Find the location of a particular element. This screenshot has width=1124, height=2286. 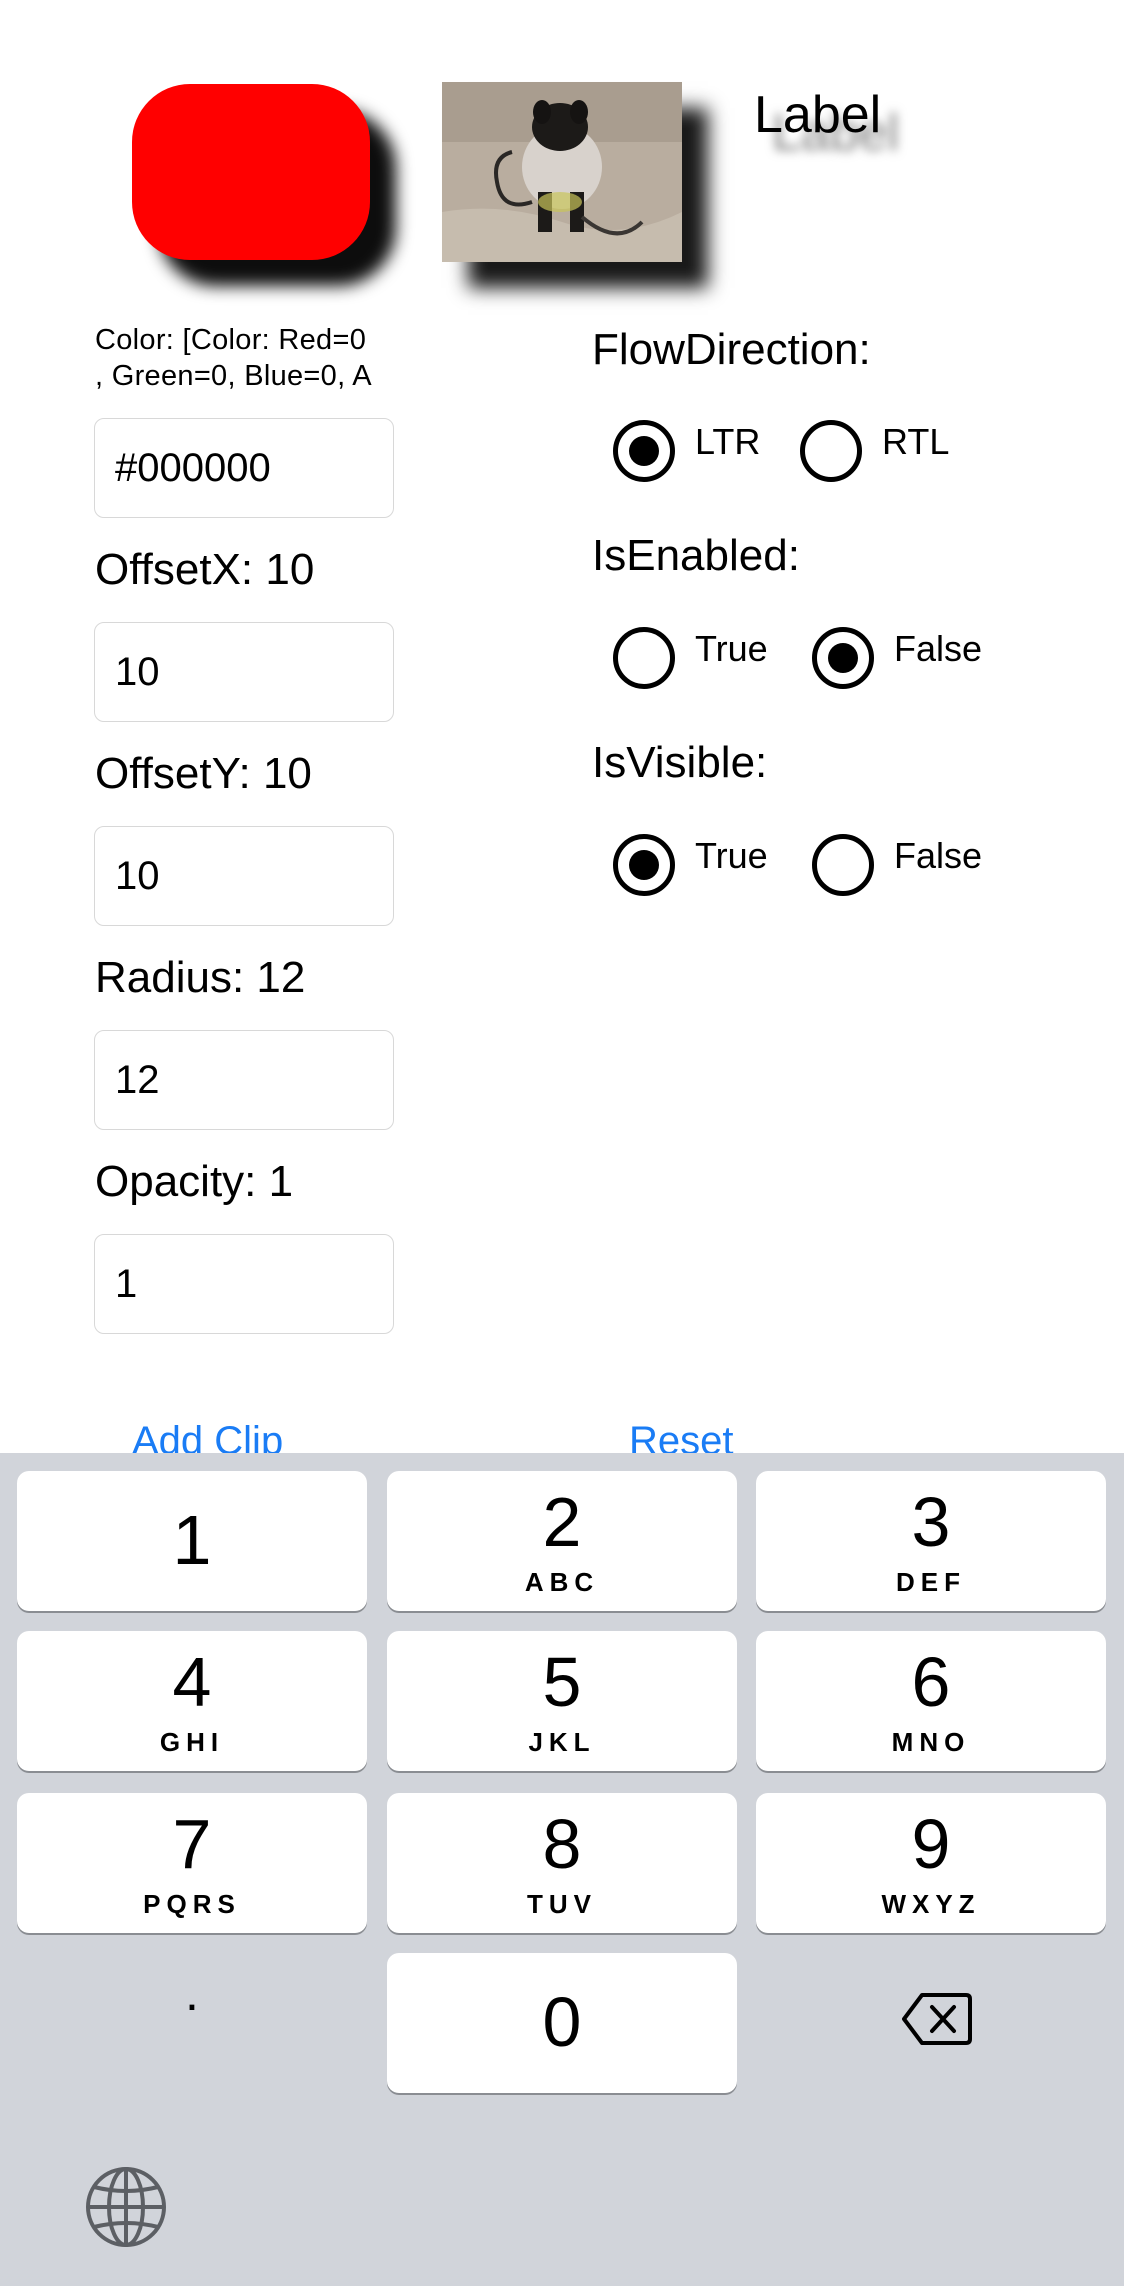

key-letters: DEF is located at coordinates (931, 1582).